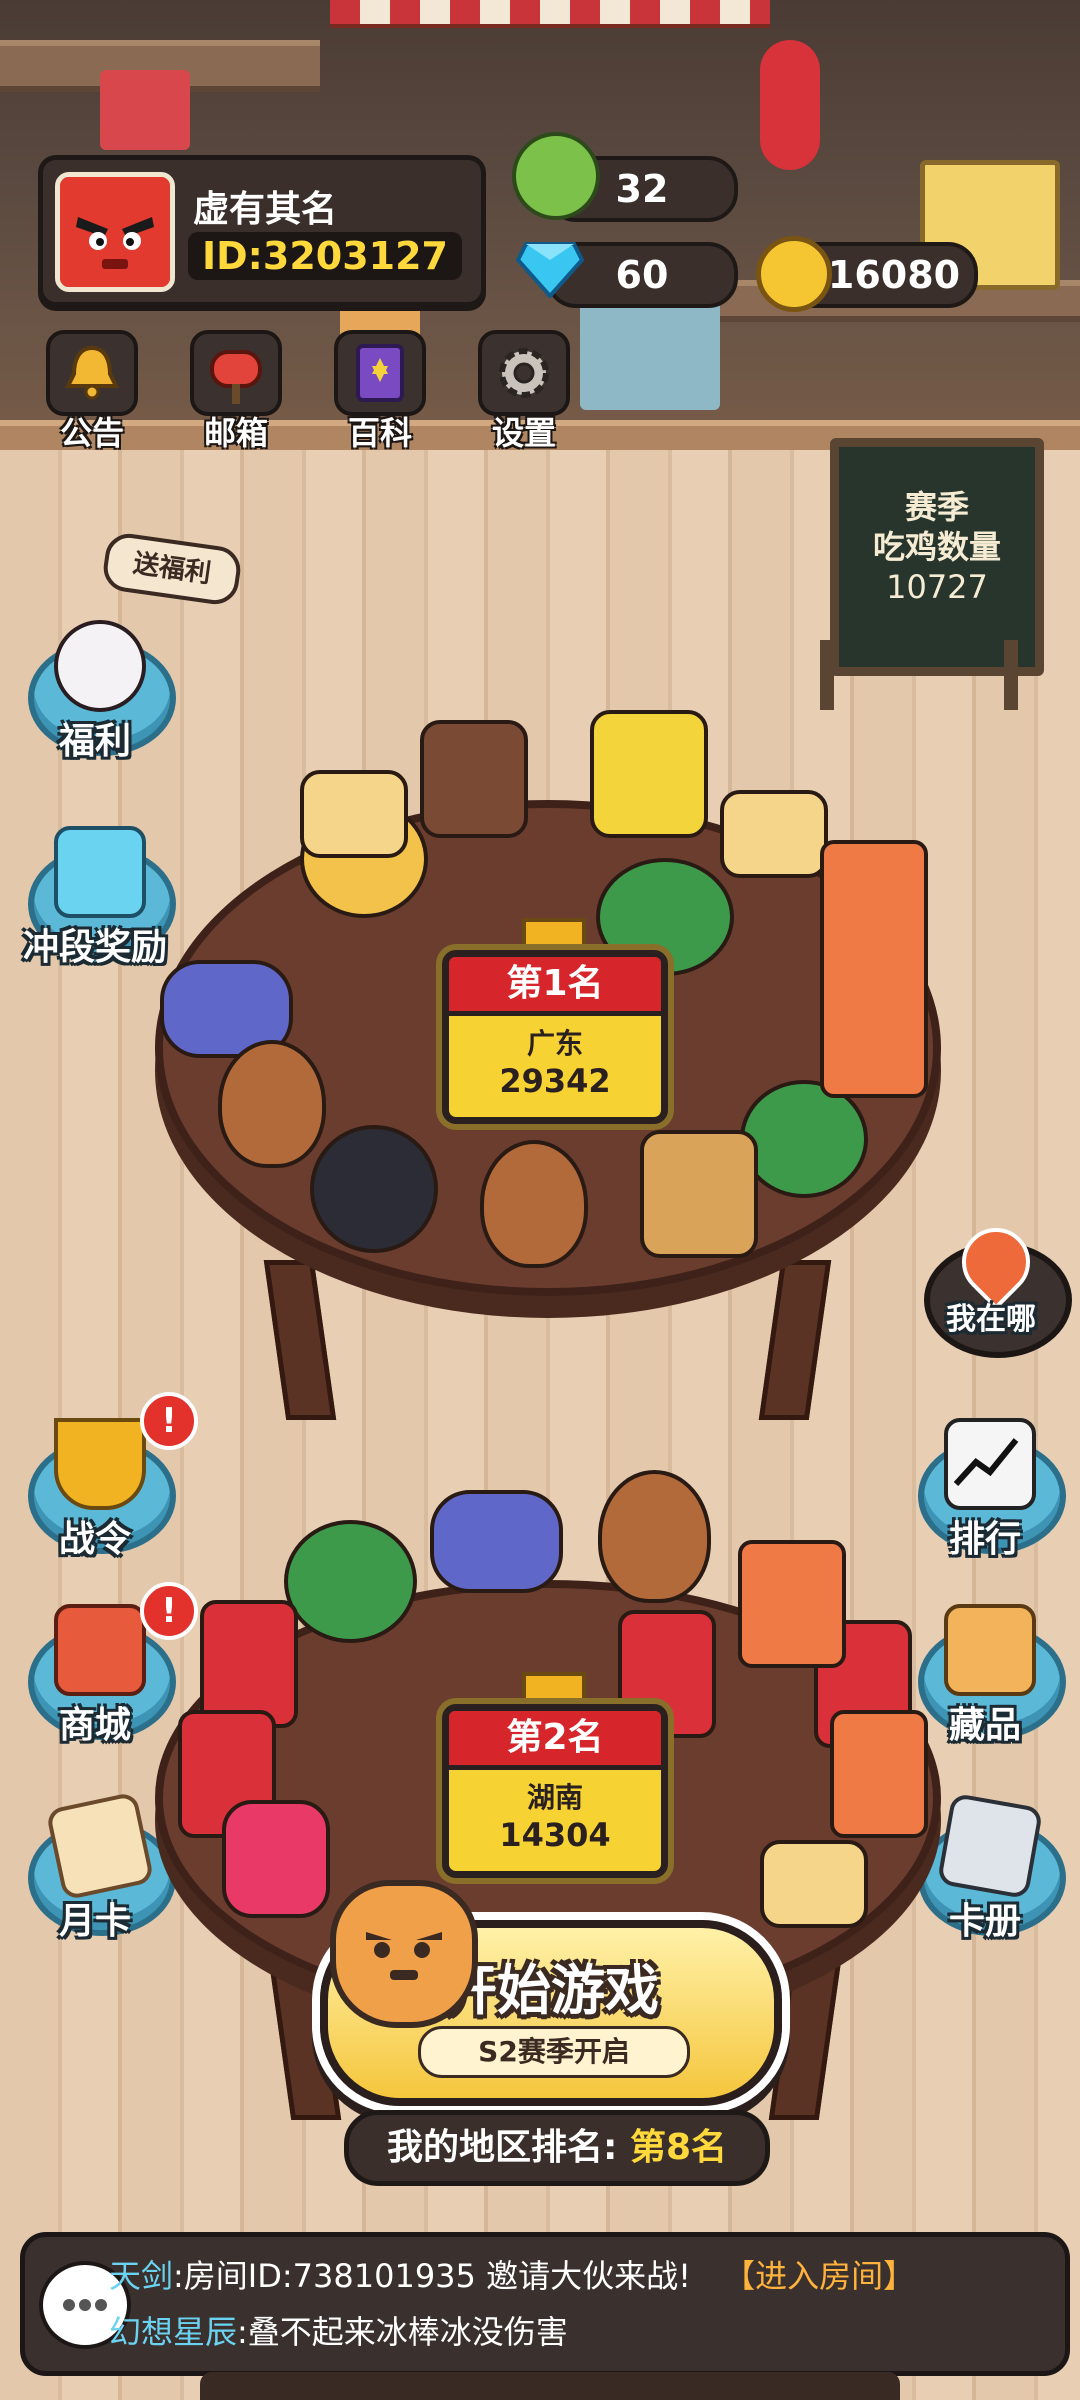 The image size is (1080, 2400). Describe the element at coordinates (555, 1740) in the screenshot. I see `rank-title: 第2名` at that location.